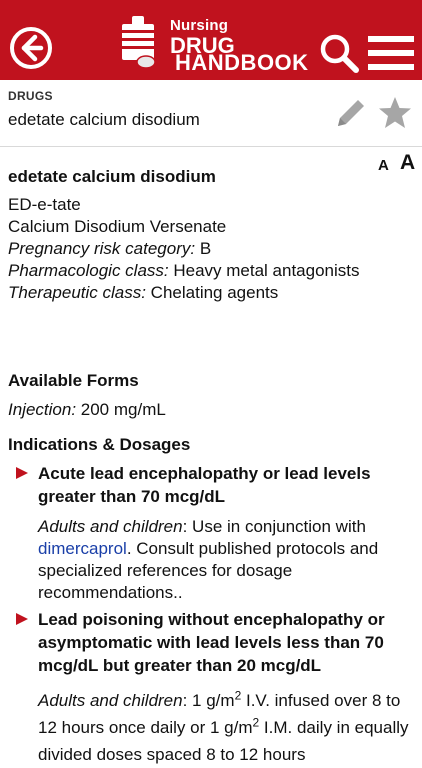 This screenshot has width=422, height=768. I want to click on monograph-title: edetate calcium disodium, so click(112, 176).